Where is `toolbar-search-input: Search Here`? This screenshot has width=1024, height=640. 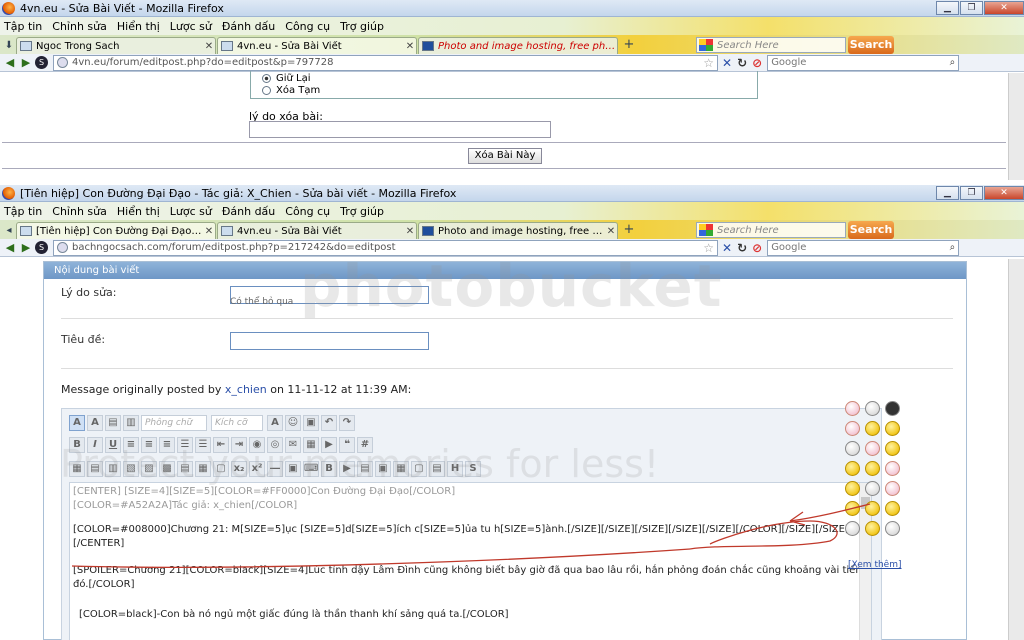 toolbar-search-input: Search Here is located at coordinates (771, 230).